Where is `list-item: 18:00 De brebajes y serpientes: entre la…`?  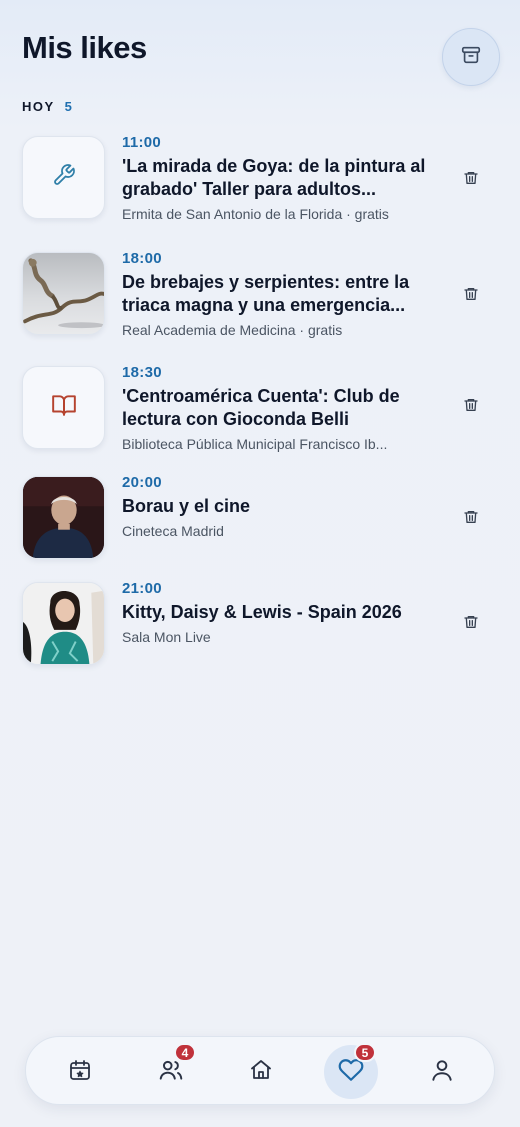 list-item: 18:00 De brebajes y serpientes: entre la… is located at coordinates (257, 294).